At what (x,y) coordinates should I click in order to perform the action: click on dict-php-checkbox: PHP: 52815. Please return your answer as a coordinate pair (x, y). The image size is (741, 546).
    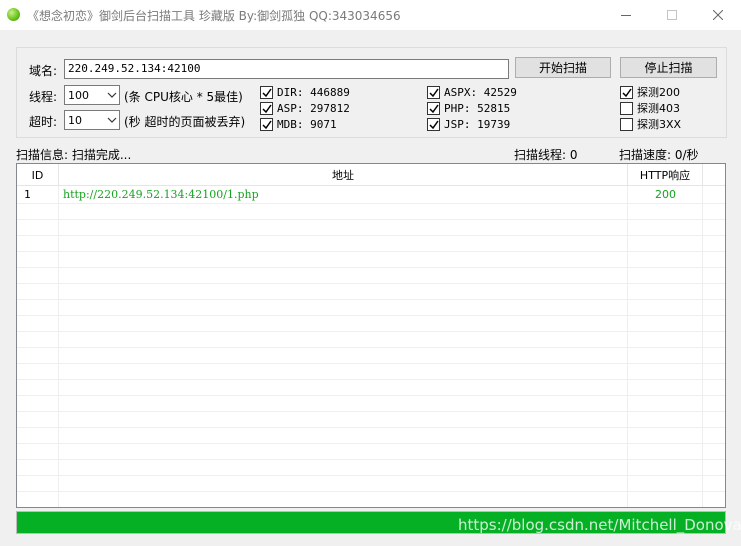
    Looking at the image, I should click on (468, 108).